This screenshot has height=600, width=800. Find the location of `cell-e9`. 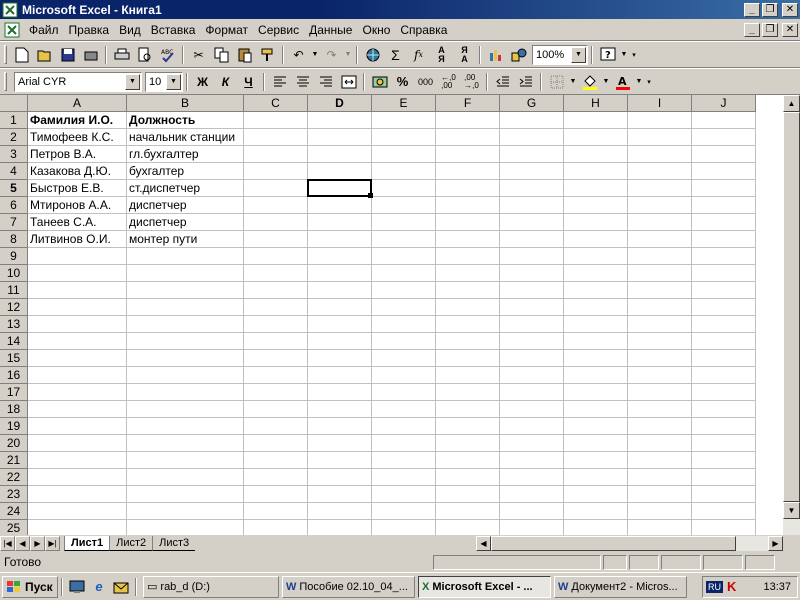

cell-e9 is located at coordinates (404, 256).